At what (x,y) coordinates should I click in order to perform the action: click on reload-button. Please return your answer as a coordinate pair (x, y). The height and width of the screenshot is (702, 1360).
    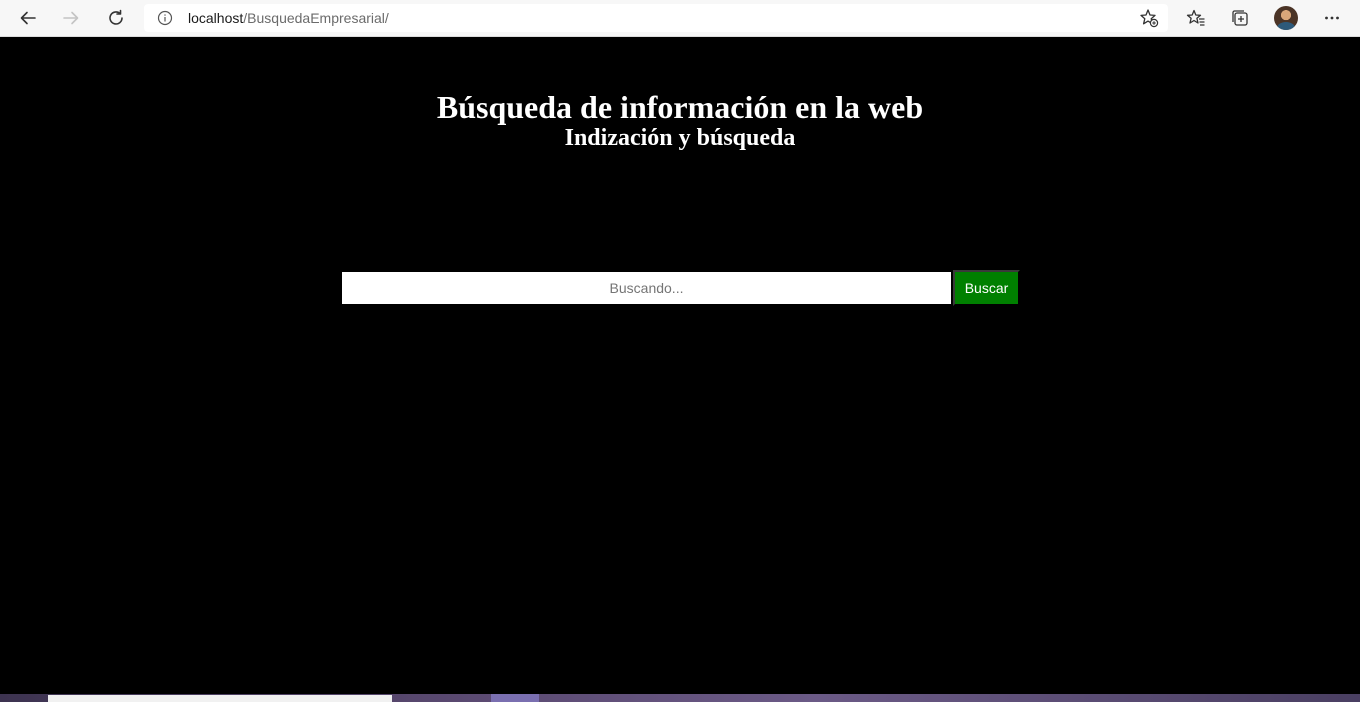
    Looking at the image, I should click on (116, 18).